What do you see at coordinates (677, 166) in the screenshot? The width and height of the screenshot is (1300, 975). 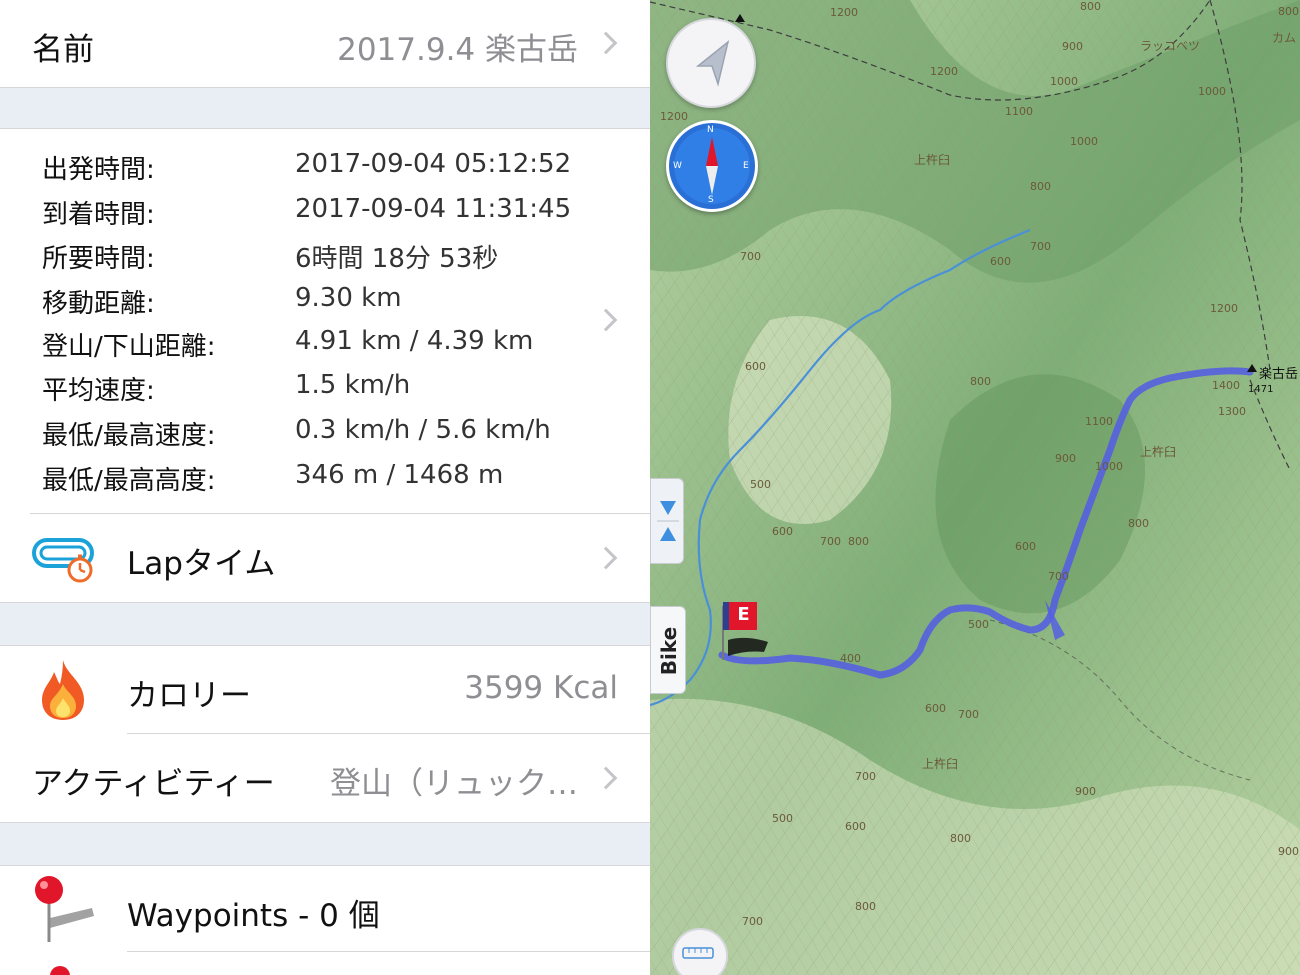 I see `compass-w: W` at bounding box center [677, 166].